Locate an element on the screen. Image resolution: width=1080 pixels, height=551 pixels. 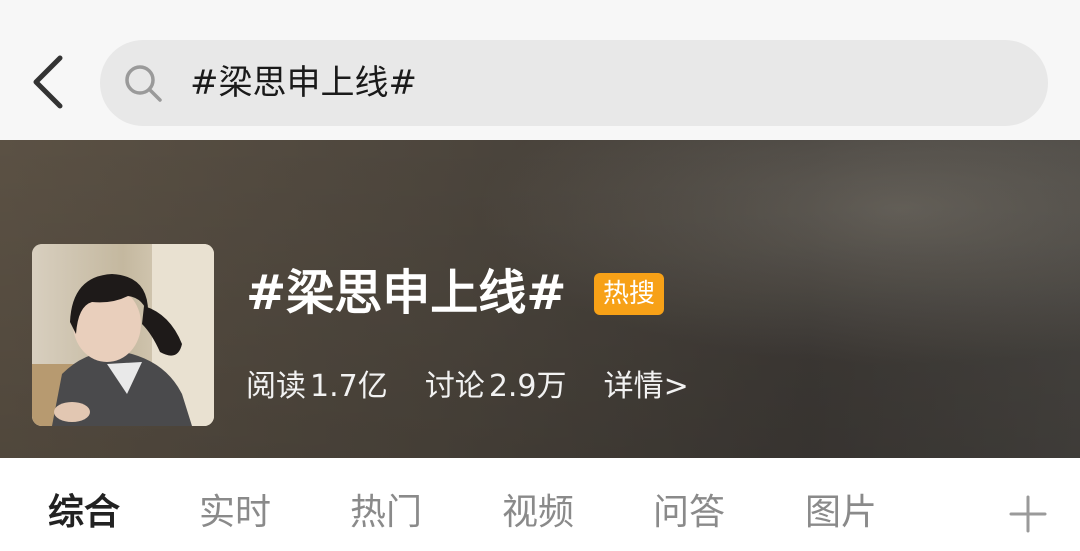
hot-search-badge: 热搜 is located at coordinates (629, 294).